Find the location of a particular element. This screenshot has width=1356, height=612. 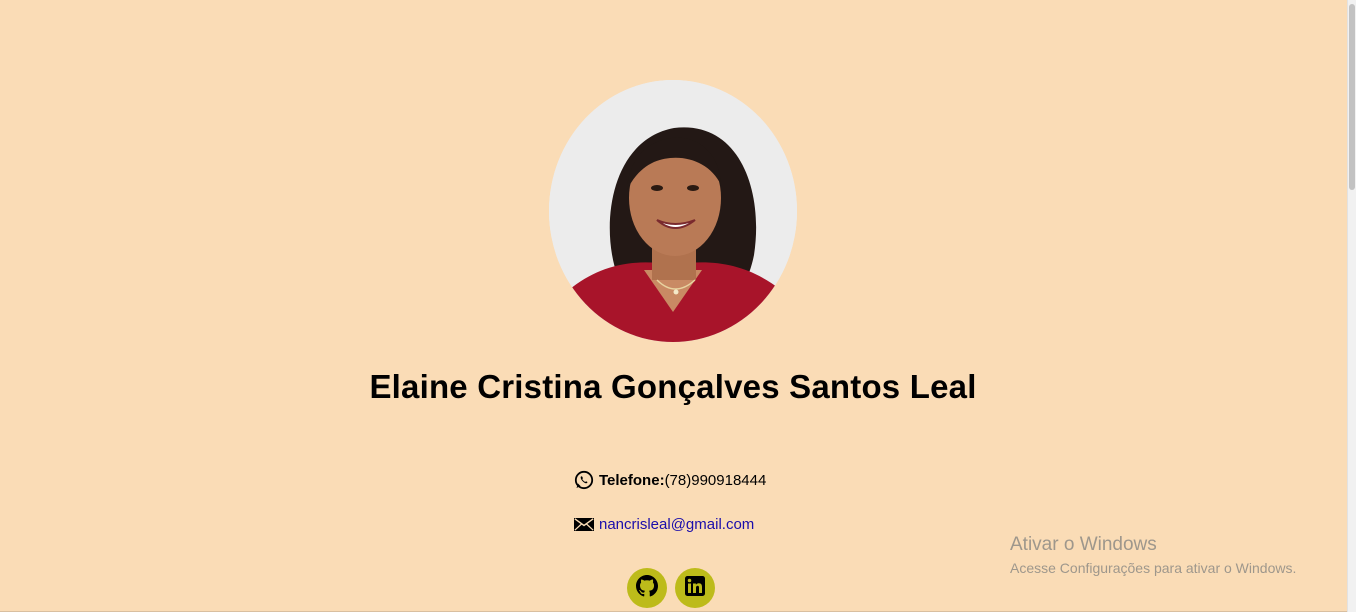

social-links is located at coordinates (671, 588).